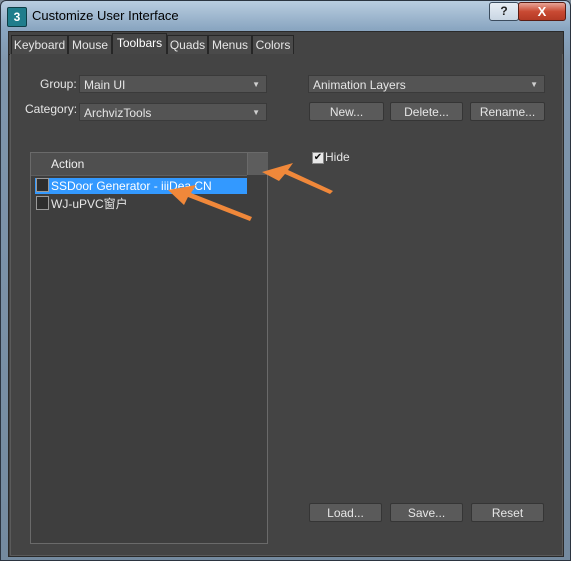  I want to click on arrow-annotation-right, so click(297, 178).